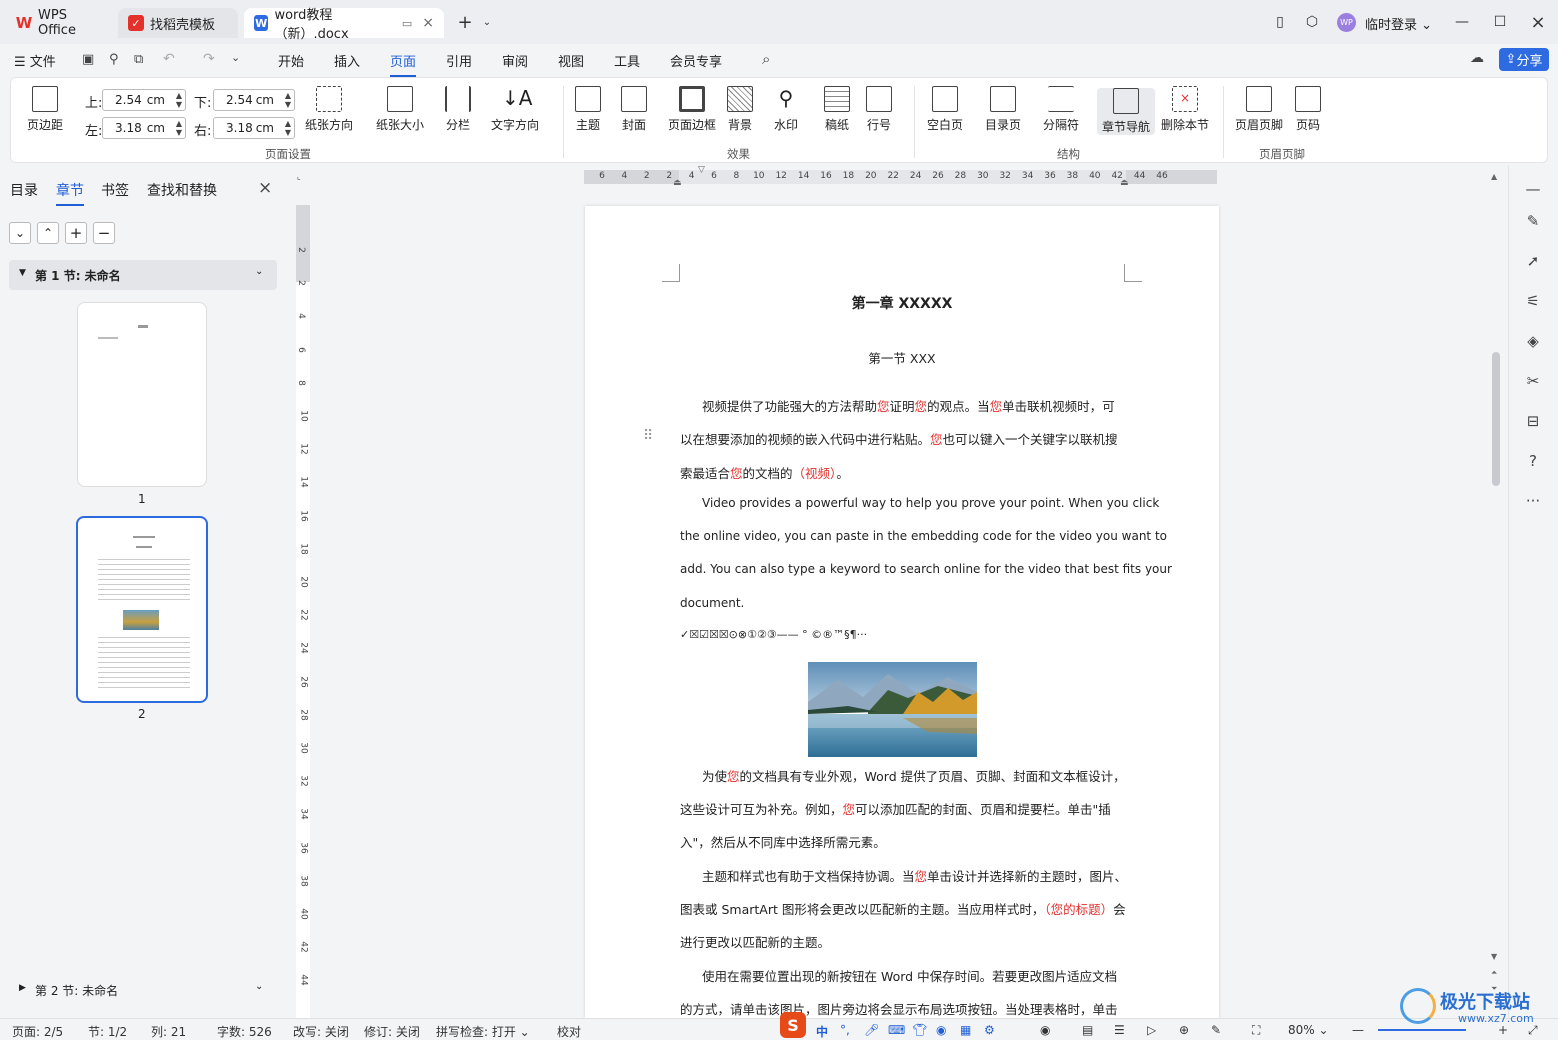 Image resolution: width=1558 pixels, height=1040 pixels. Describe the element at coordinates (104, 233) in the screenshot. I see `remove-section-icon: −` at that location.